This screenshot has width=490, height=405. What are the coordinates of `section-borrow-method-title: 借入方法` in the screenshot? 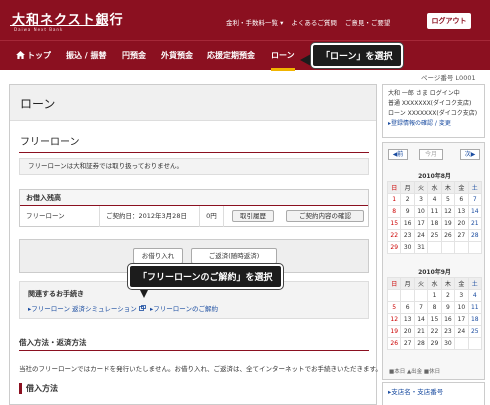 It's located at (38, 388).